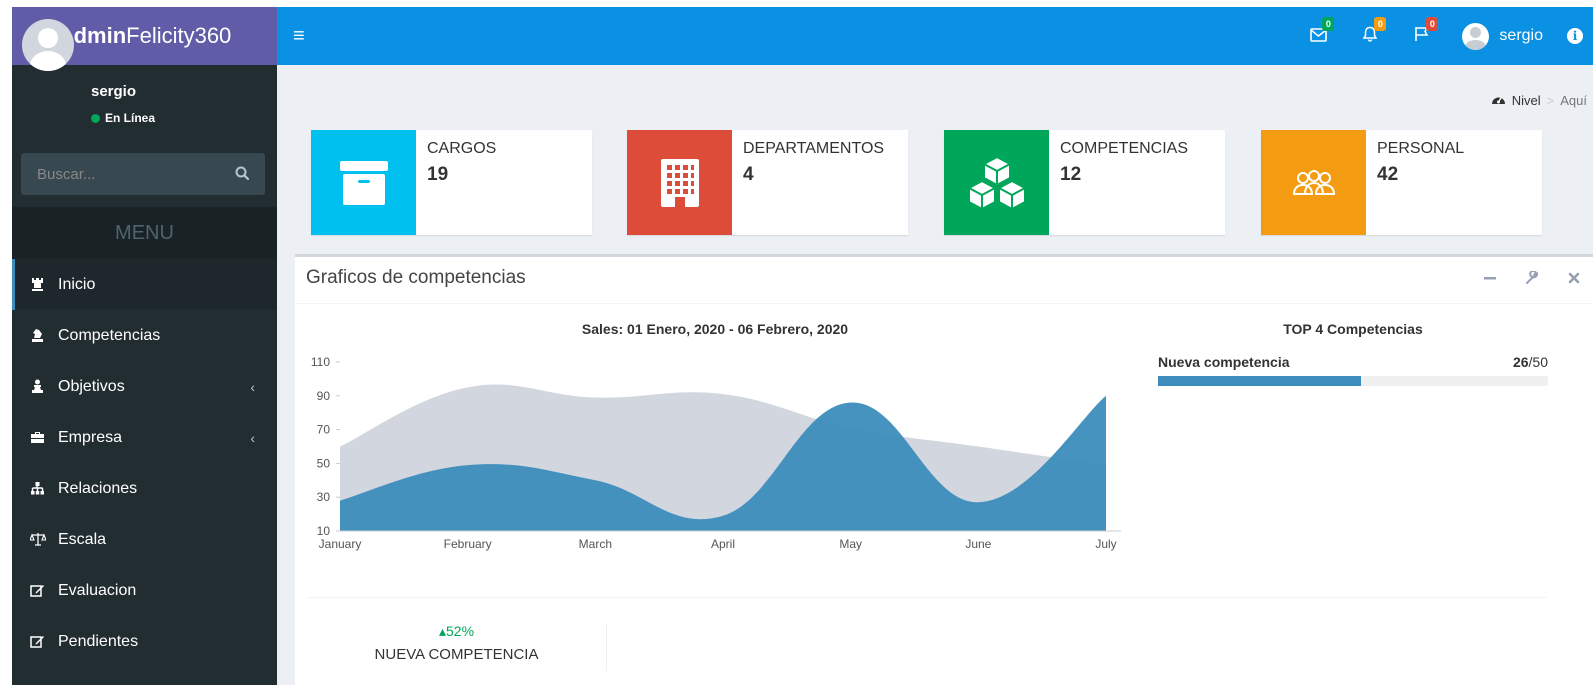  What do you see at coordinates (1526, 100) in the screenshot?
I see `breadcrumb-level: Nivel` at bounding box center [1526, 100].